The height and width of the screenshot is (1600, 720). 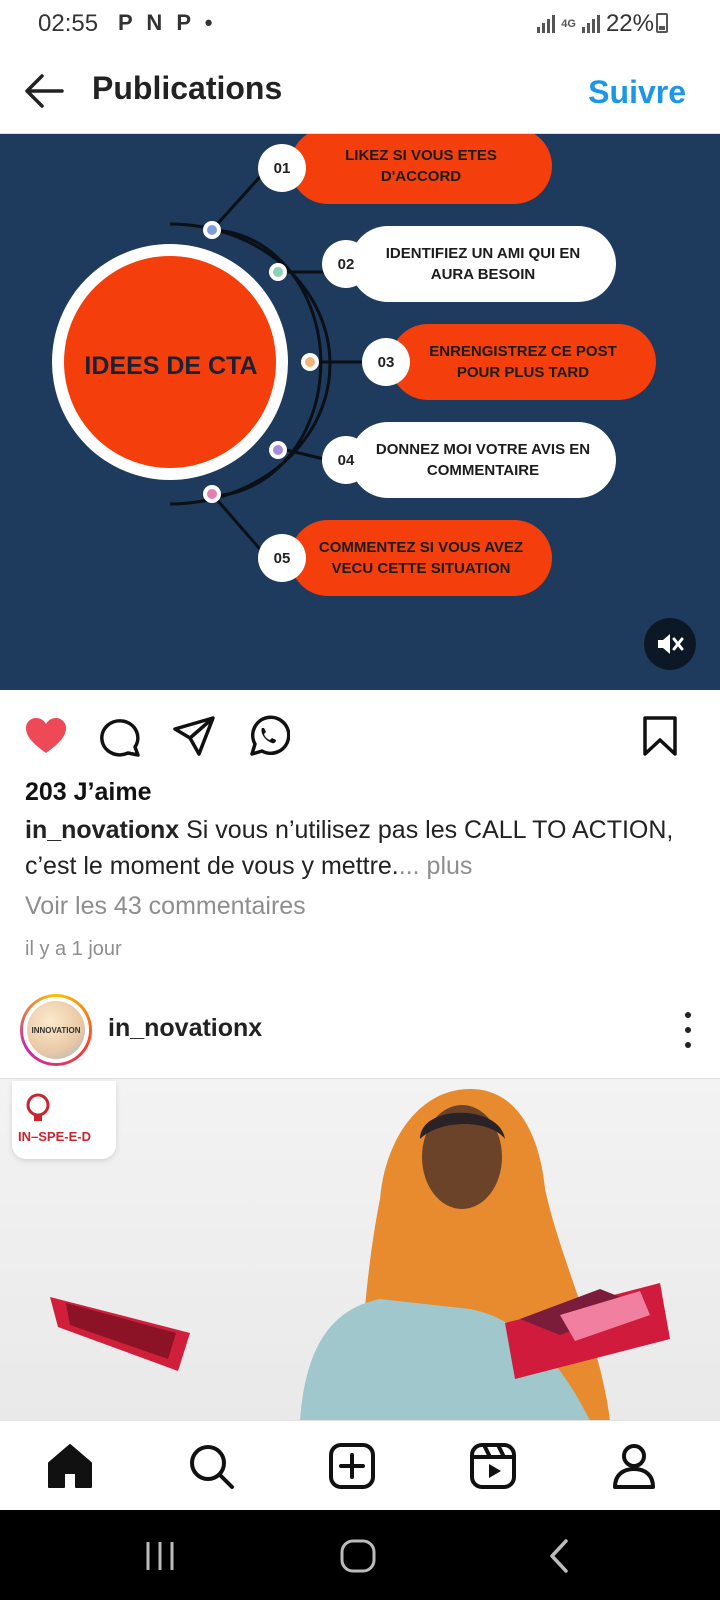 What do you see at coordinates (120, 736) in the screenshot?
I see `comment-icon` at bounding box center [120, 736].